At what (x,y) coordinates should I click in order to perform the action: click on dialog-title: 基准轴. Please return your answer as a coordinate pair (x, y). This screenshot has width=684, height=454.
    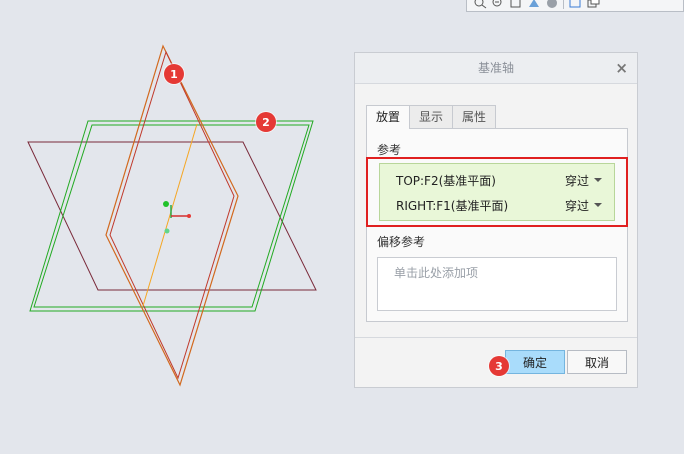
    Looking at the image, I should click on (495, 68).